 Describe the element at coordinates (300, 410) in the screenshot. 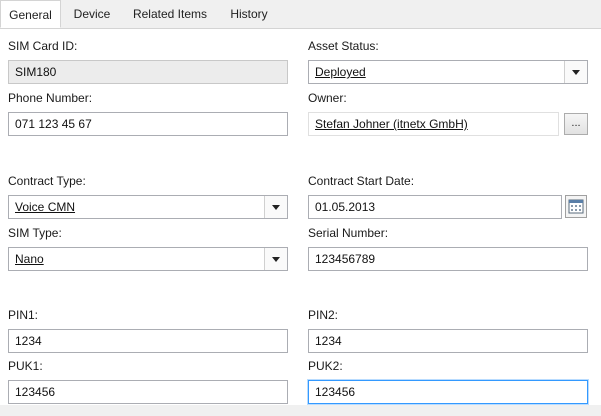

I see `bottom-edge` at that location.